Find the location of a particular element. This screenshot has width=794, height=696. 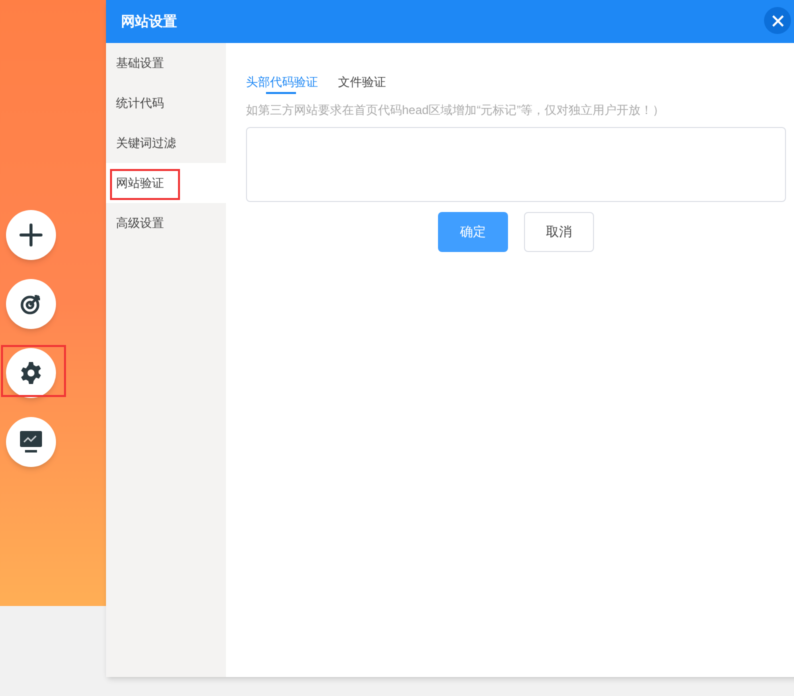

sidebar-item: 基础设置 is located at coordinates (166, 63).